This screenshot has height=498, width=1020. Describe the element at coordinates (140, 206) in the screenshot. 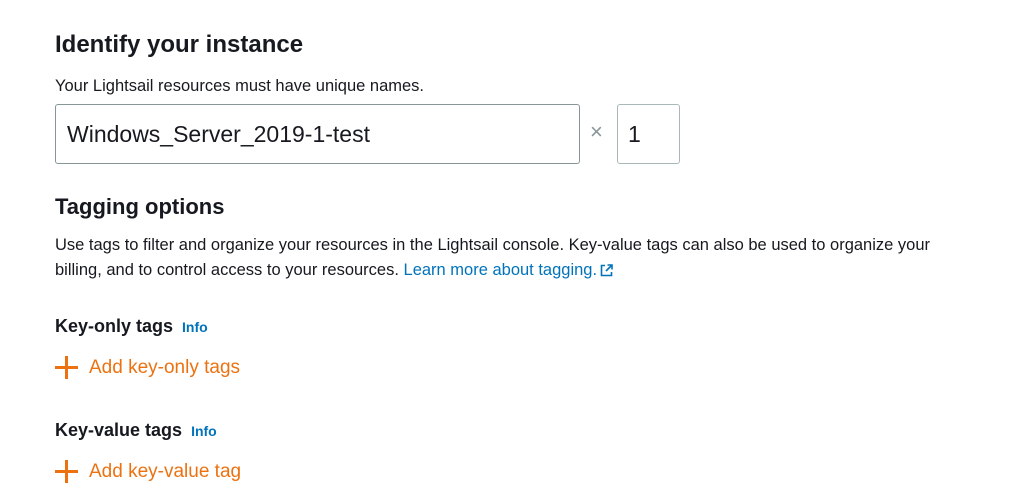

I see `tagging-options-heading: Tagging options` at that location.